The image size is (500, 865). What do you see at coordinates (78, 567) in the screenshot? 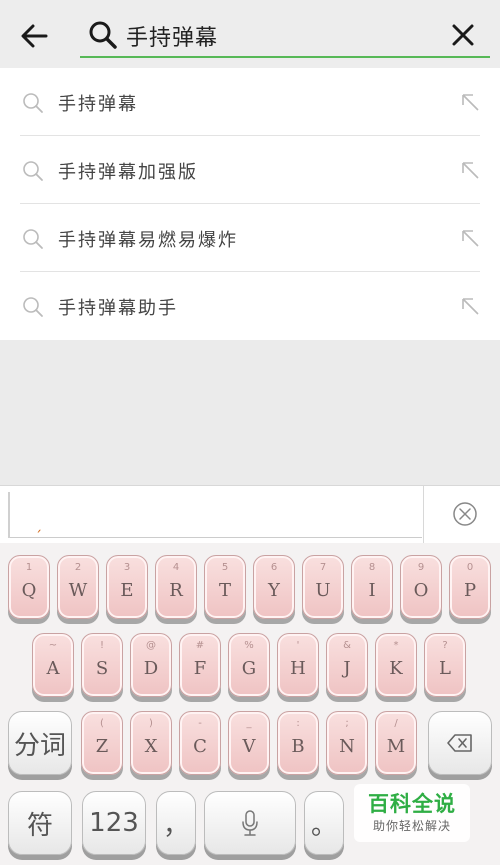
I see `key-number: 2` at bounding box center [78, 567].